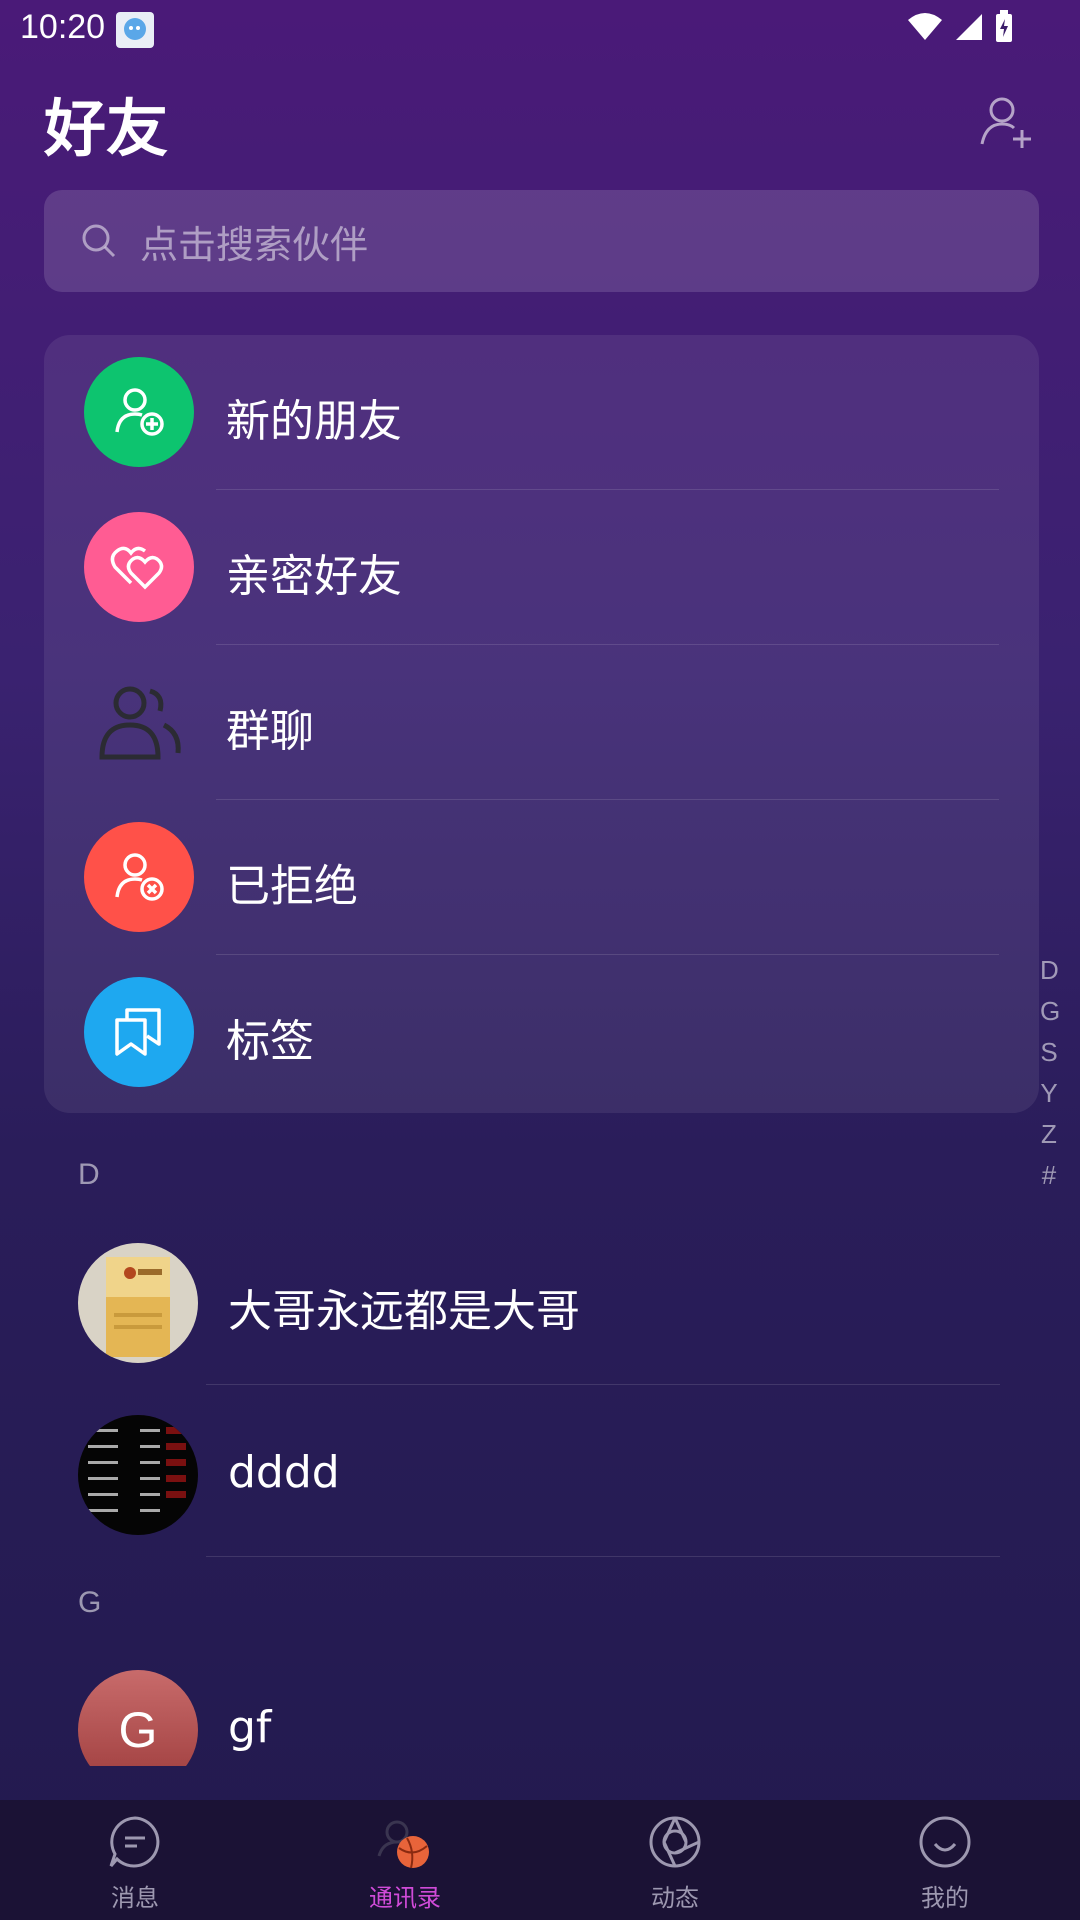 The image size is (1080, 1920). Describe the element at coordinates (675, 1898) in the screenshot. I see `tab-label: 动态` at that location.